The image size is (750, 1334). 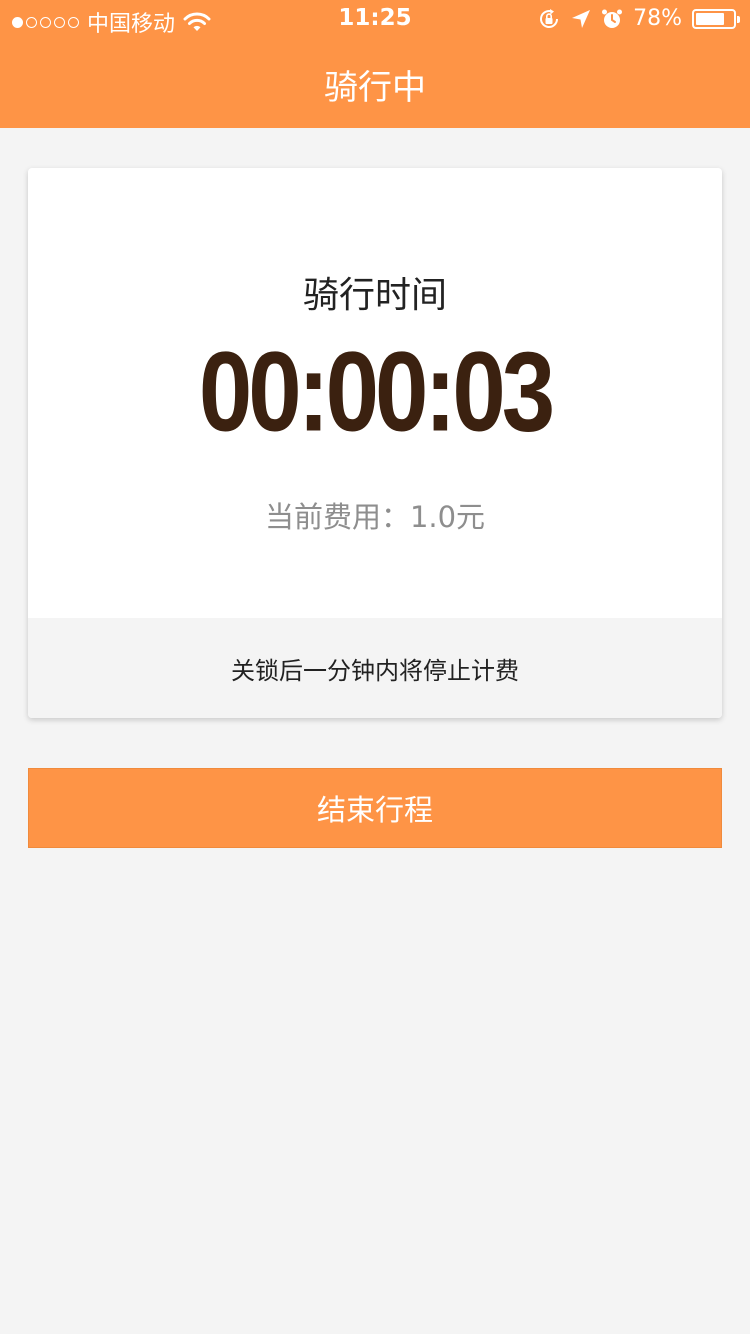 I want to click on current-fee: 当前费用：1.0元, so click(x=375, y=517).